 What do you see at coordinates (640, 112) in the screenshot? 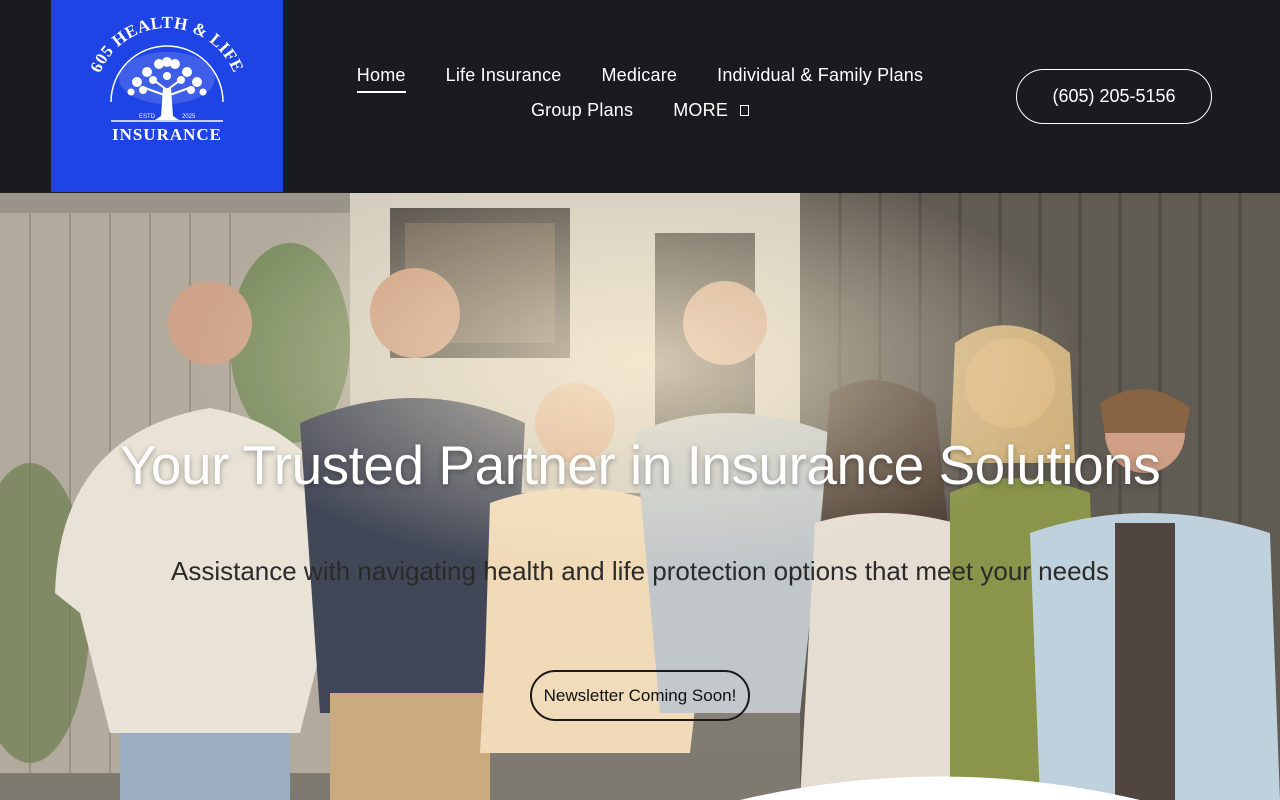
I see `nav-row-2: Group Plans MORE` at bounding box center [640, 112].